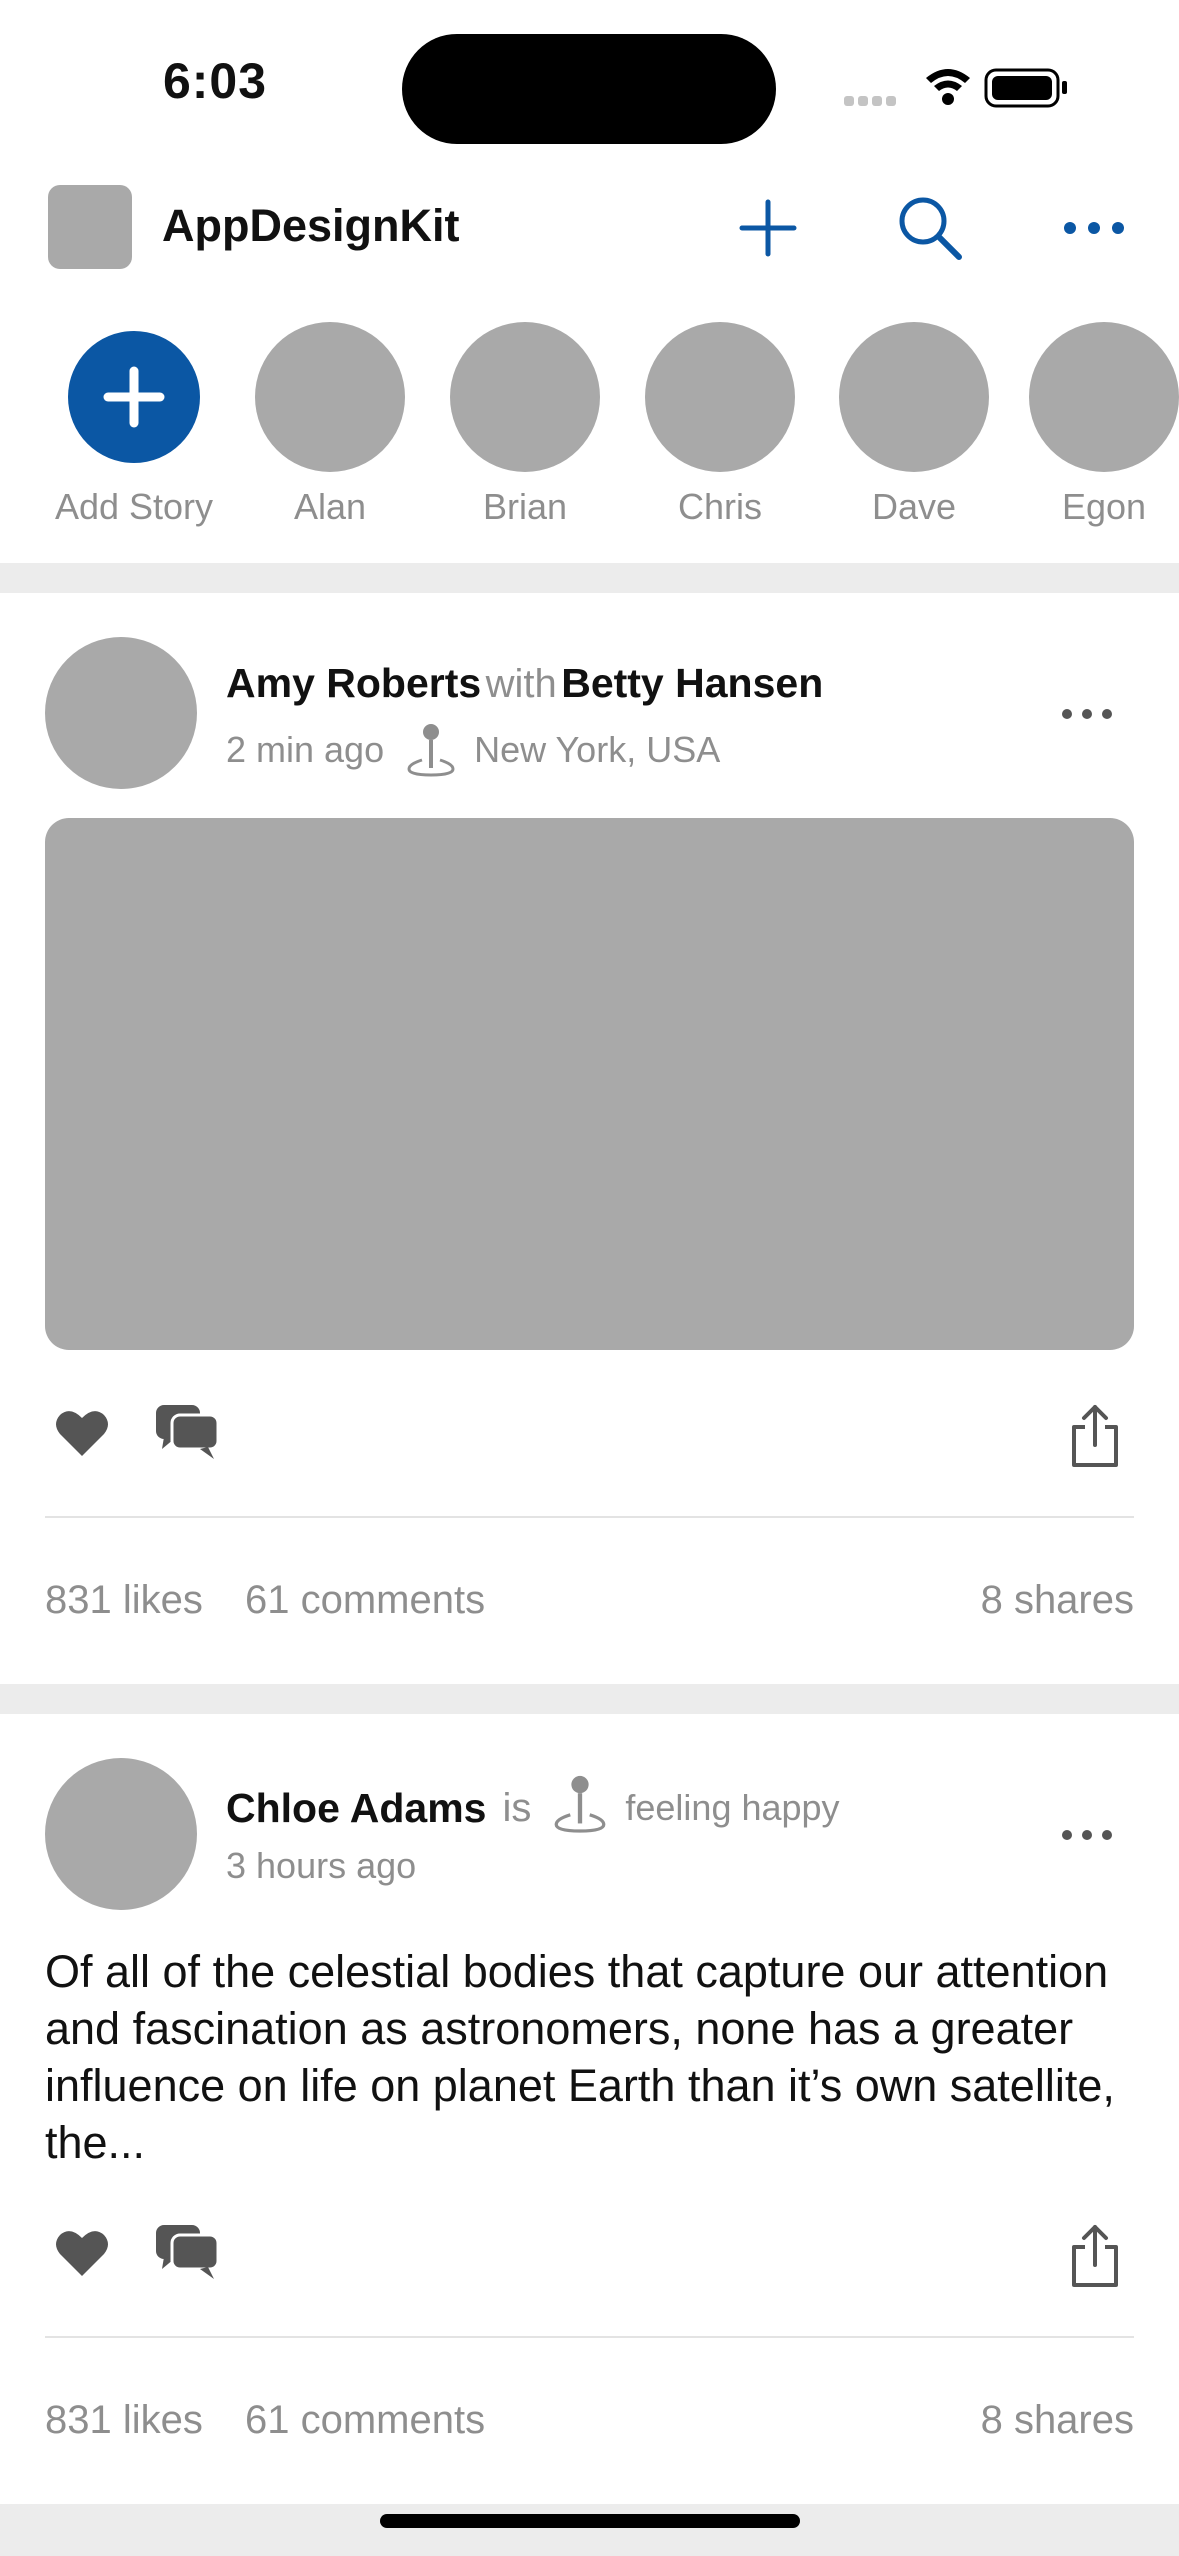  What do you see at coordinates (870, 101) in the screenshot?
I see `cellular-signal-icon` at bounding box center [870, 101].